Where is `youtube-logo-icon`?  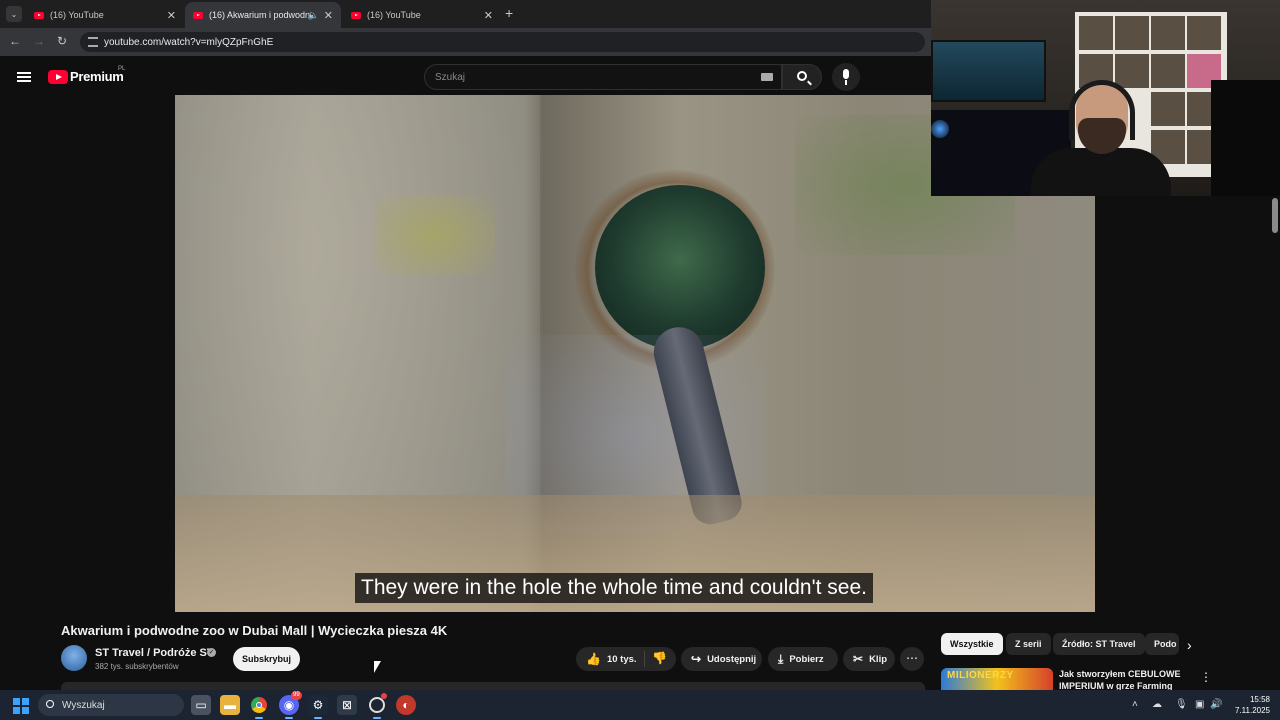
youtube-logo-icon is located at coordinates (58, 77).